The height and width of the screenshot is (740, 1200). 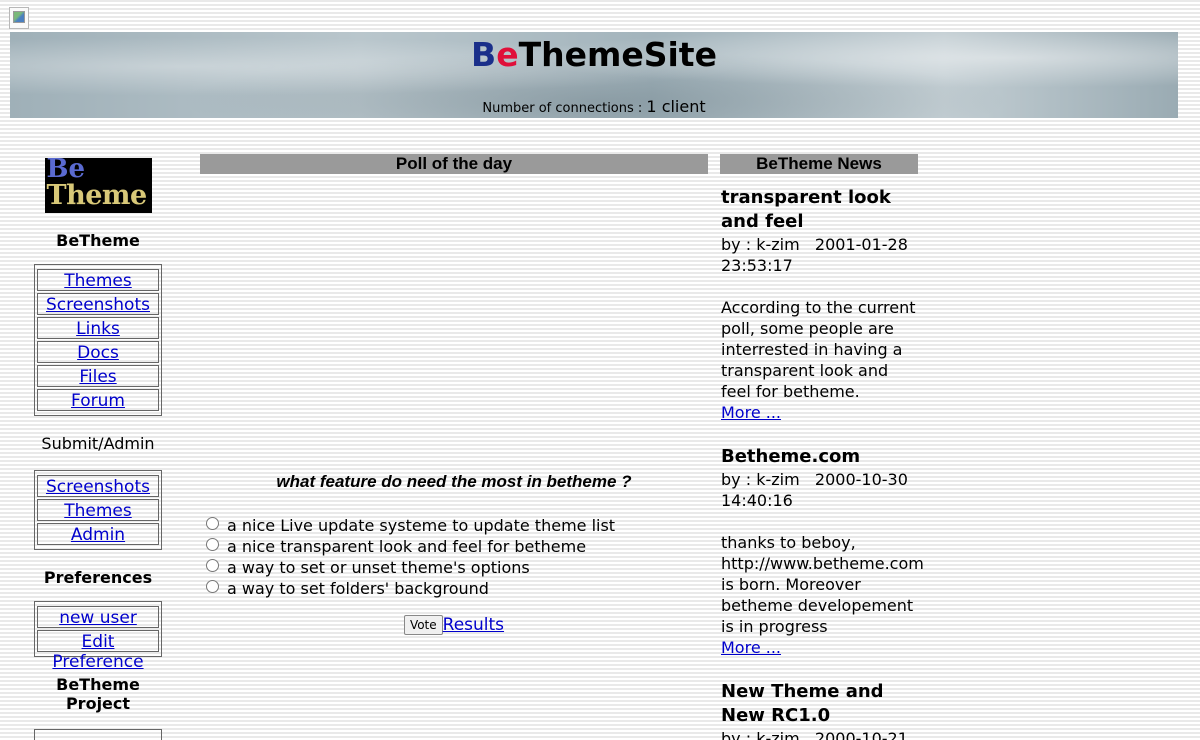 I want to click on vote-row: Vote Results, so click(x=454, y=625).